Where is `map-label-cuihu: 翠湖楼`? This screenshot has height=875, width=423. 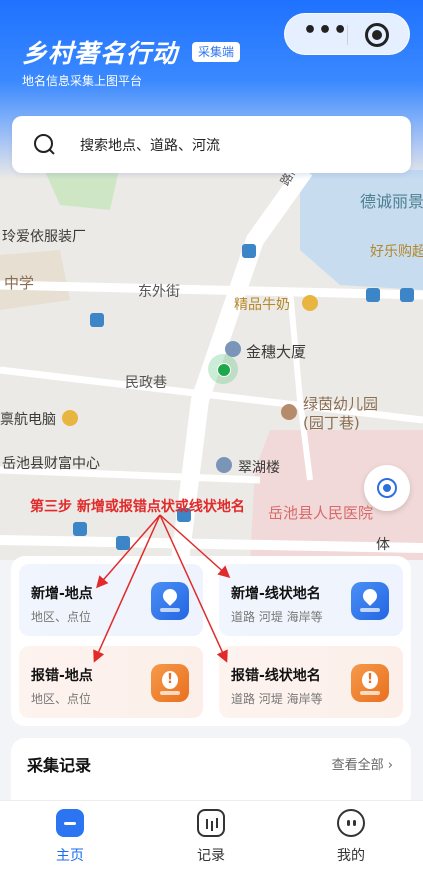
map-label-cuihu: 翠湖楼 is located at coordinates (259, 468).